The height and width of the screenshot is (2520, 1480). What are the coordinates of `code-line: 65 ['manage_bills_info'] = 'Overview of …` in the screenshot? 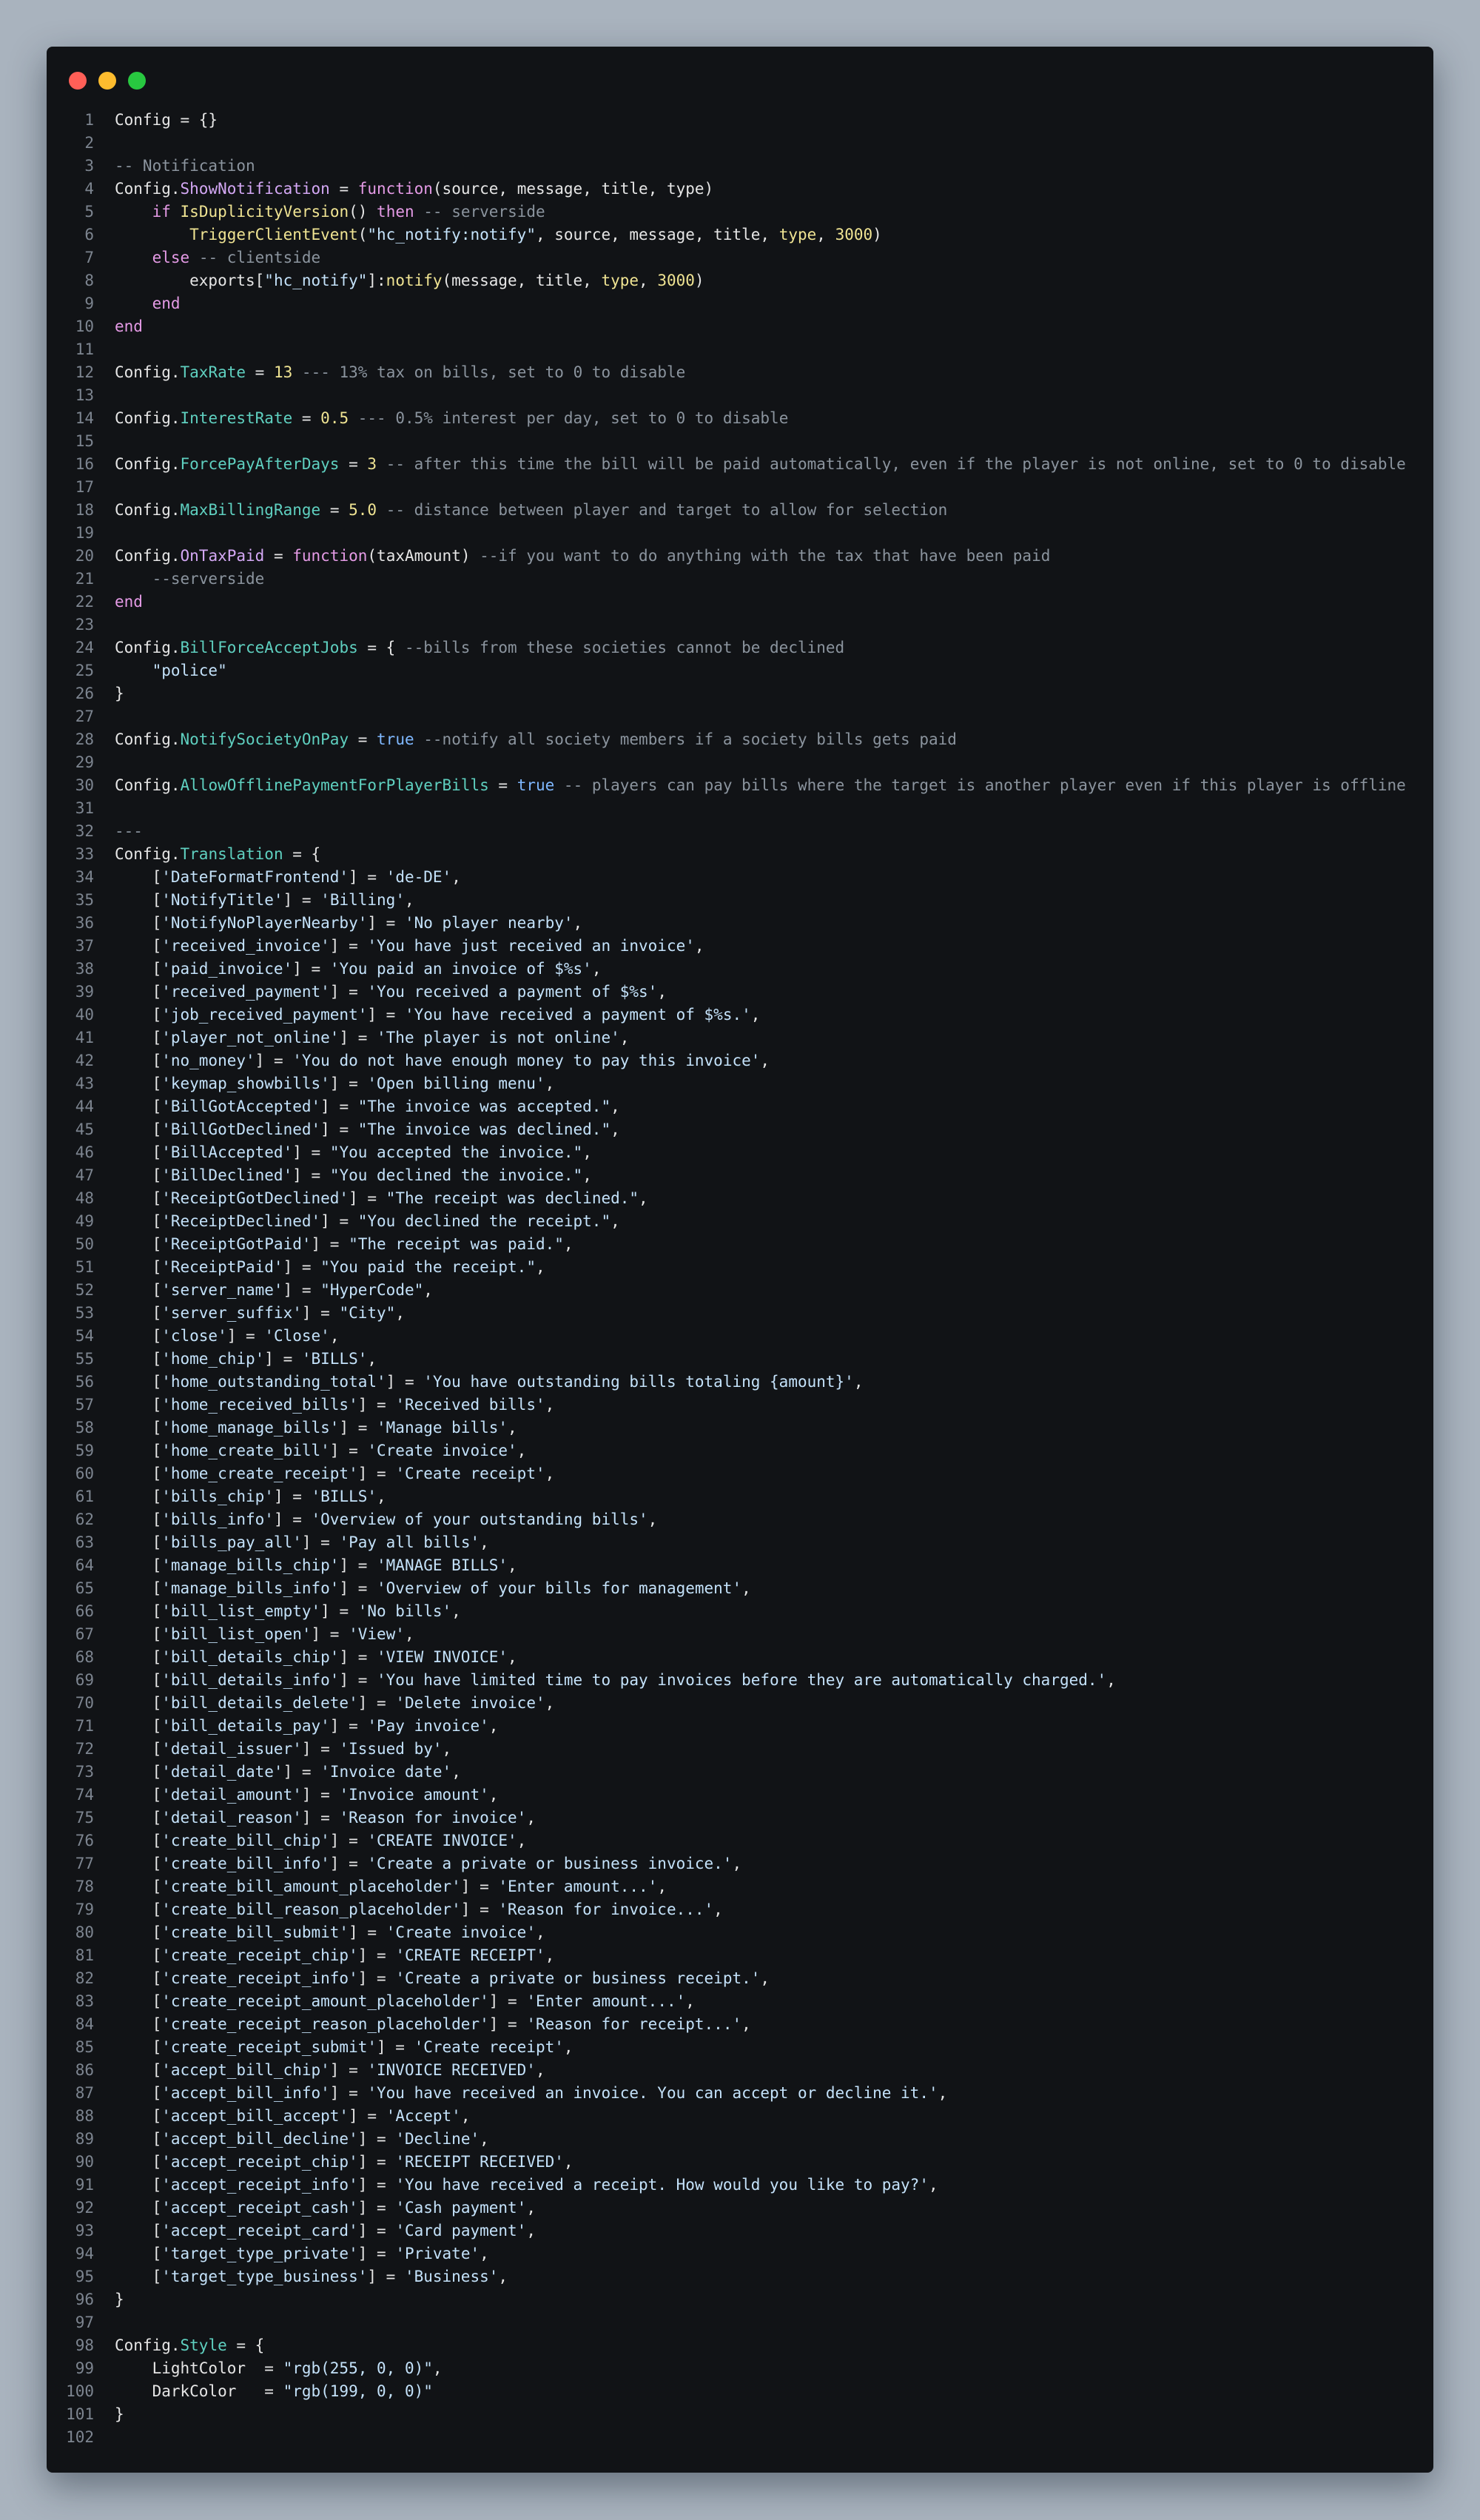 It's located at (740, 1588).